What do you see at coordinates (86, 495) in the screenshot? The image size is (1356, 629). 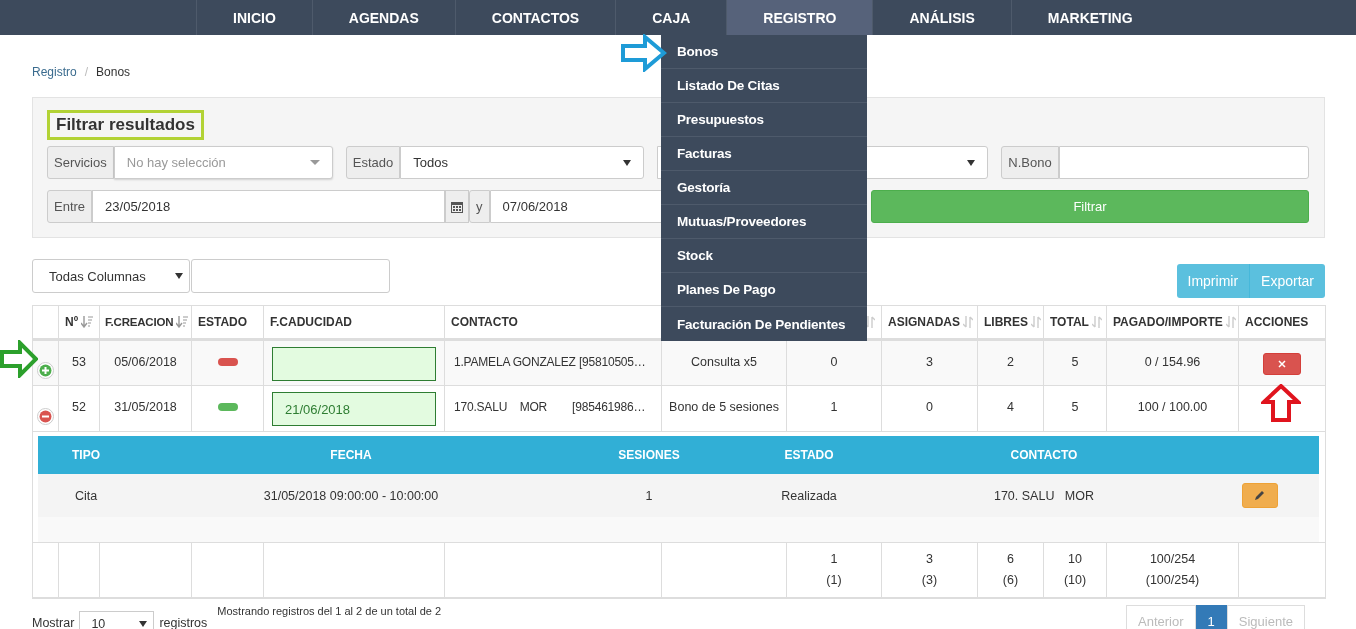 I see `table-cell: Cita` at bounding box center [86, 495].